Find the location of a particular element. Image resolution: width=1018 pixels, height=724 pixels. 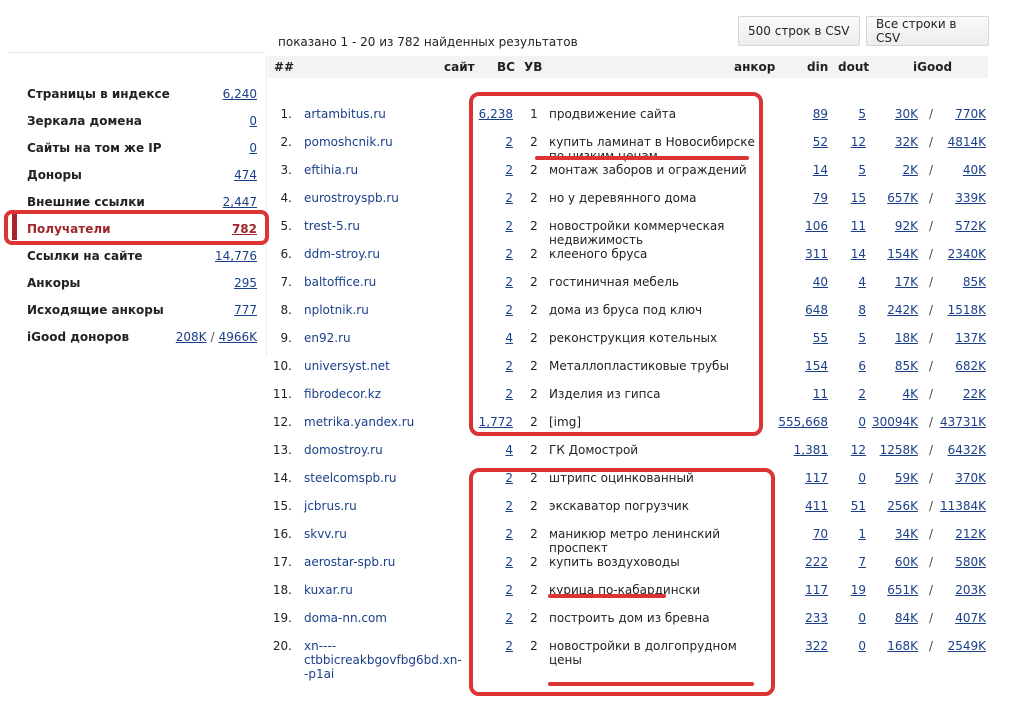

sidebar-item-count: 14,776 is located at coordinates (236, 256).